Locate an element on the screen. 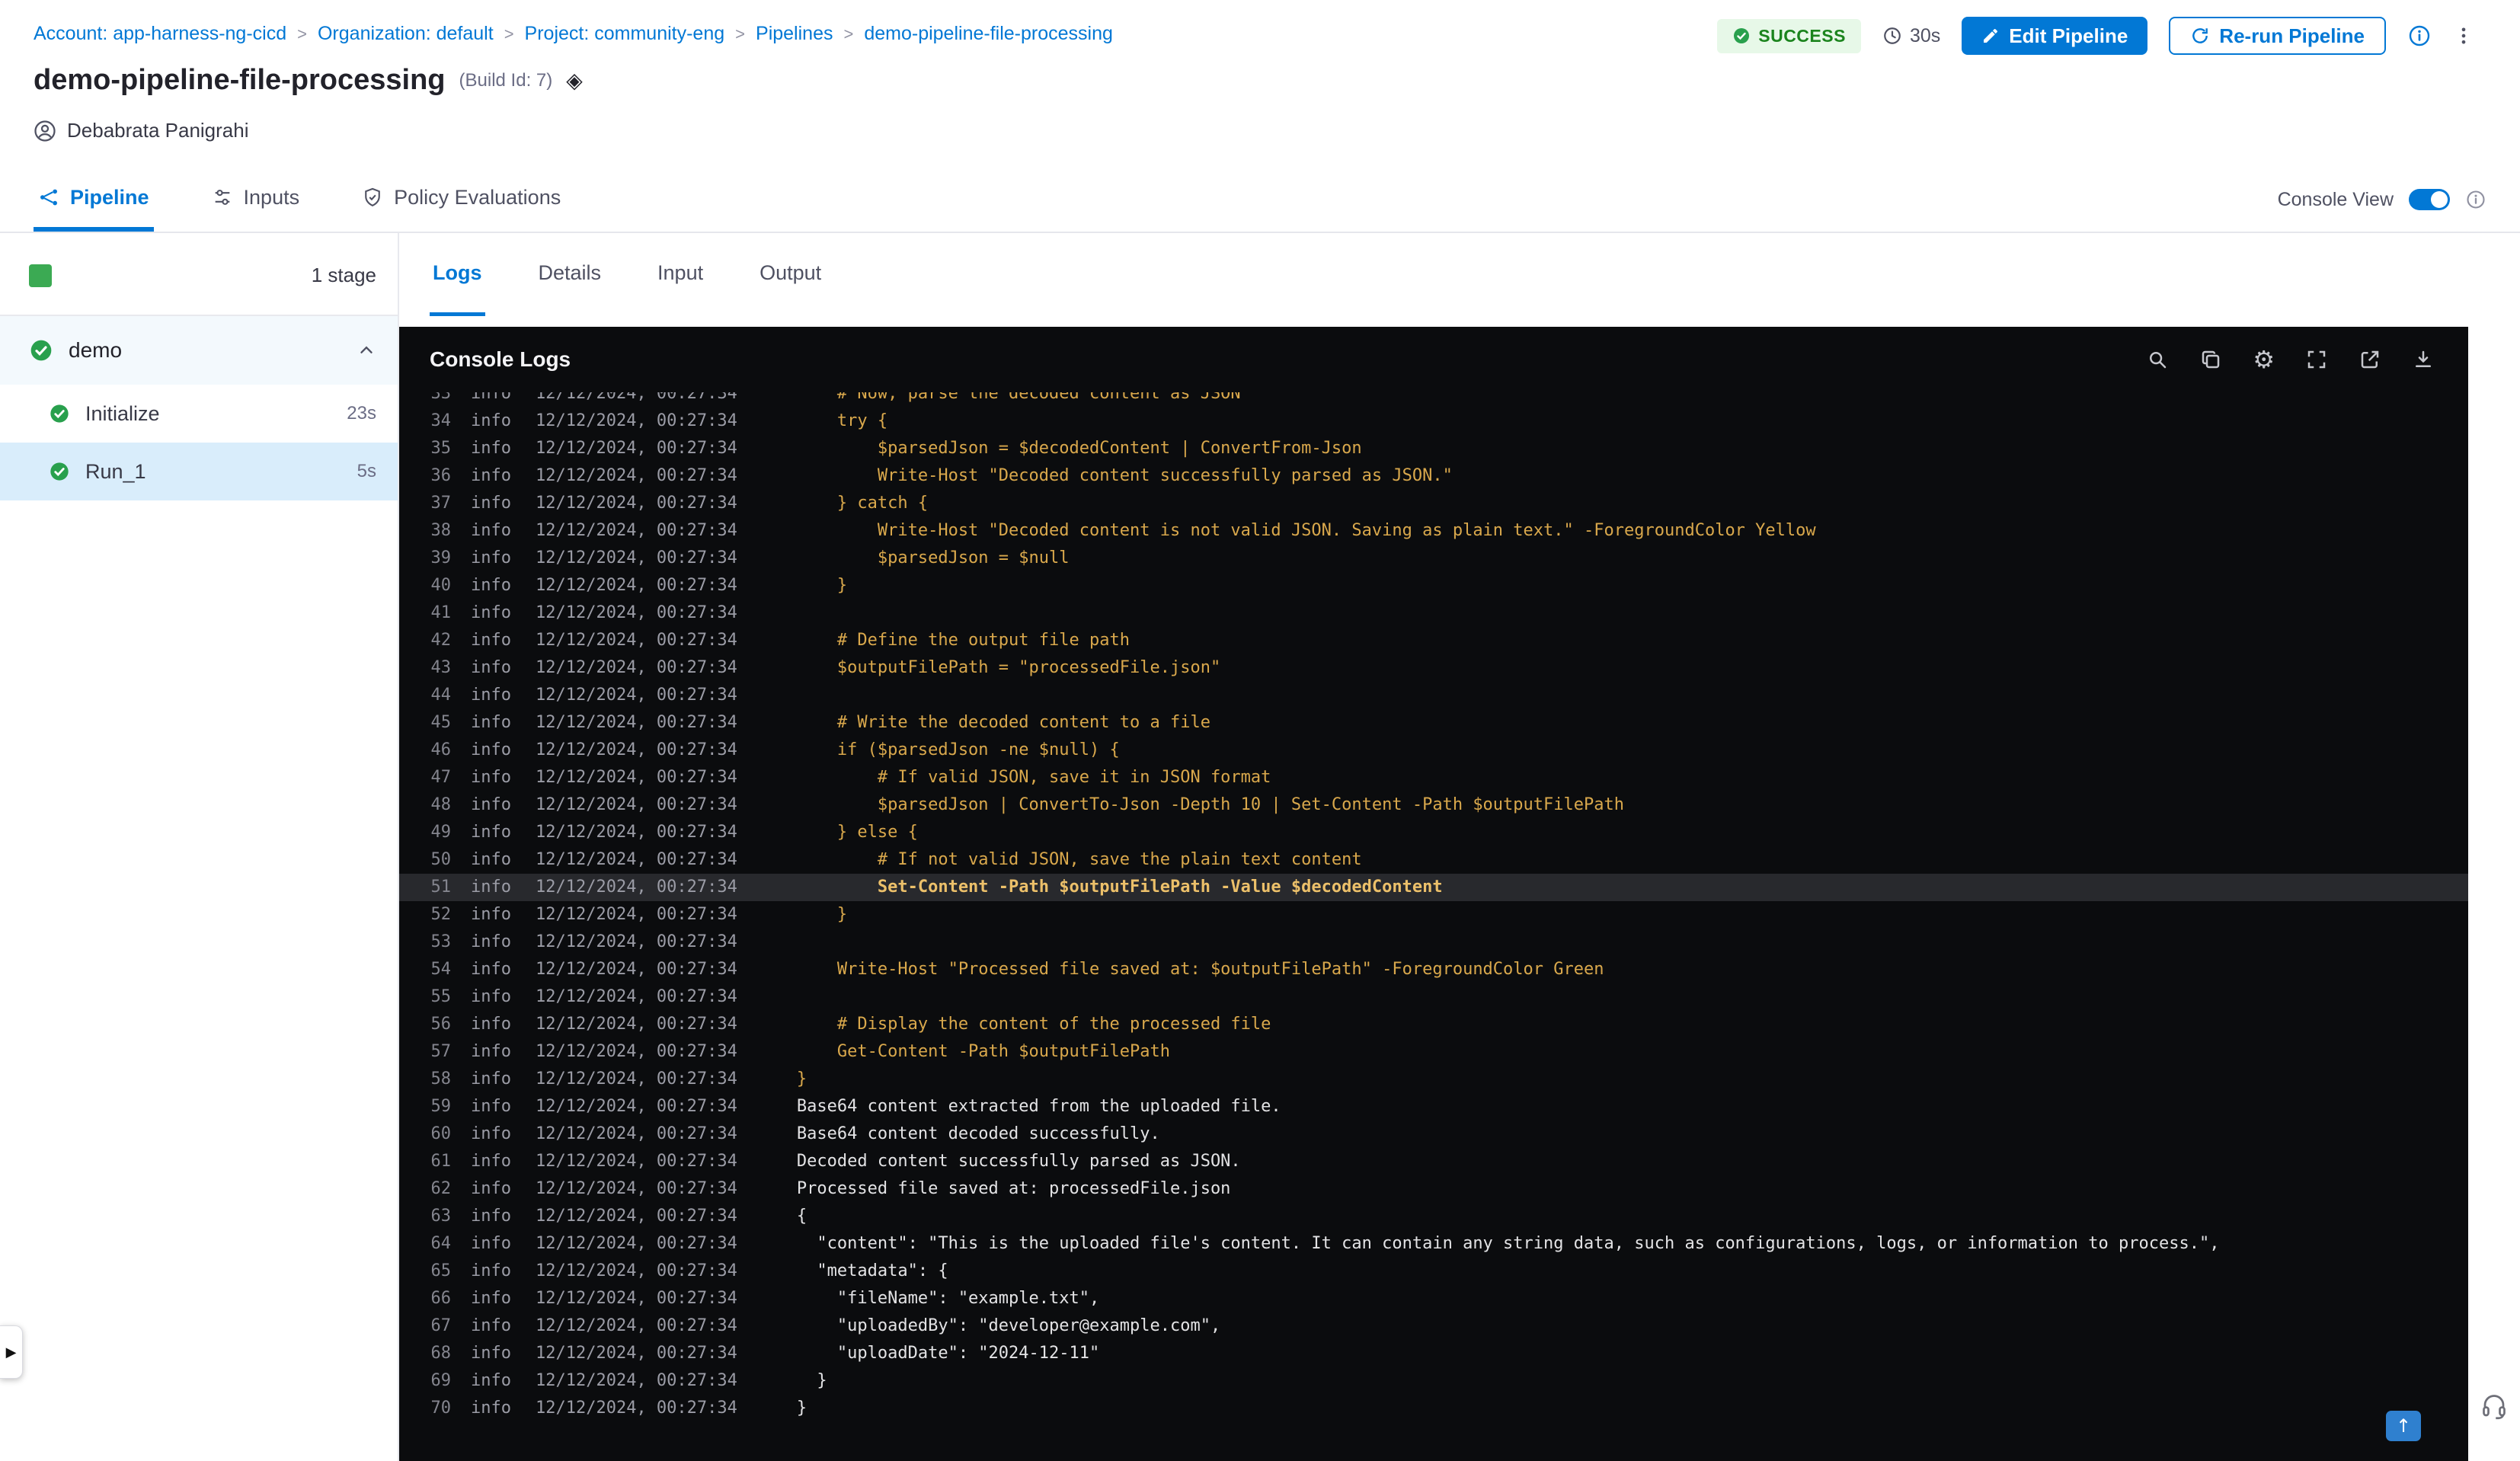 The height and width of the screenshot is (1461, 2520). log-line-number: 34 is located at coordinates (441, 420).